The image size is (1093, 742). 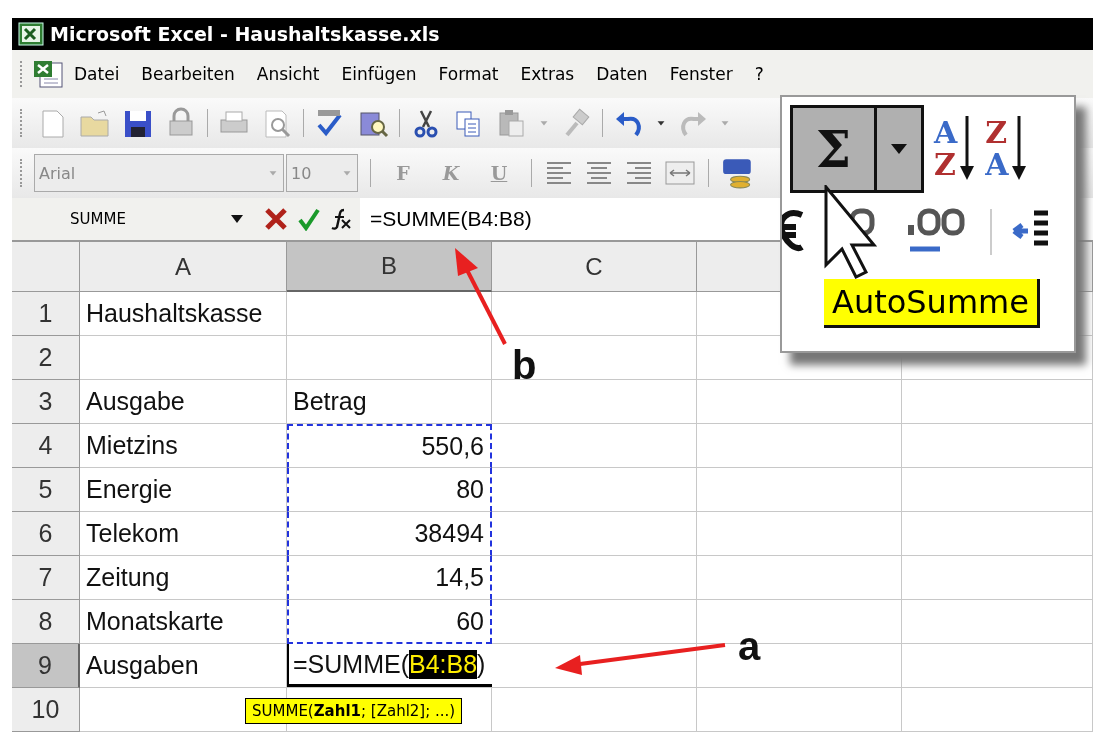 What do you see at coordinates (932, 303) in the screenshot?
I see `autosum-tooltip: AutoSumme` at bounding box center [932, 303].